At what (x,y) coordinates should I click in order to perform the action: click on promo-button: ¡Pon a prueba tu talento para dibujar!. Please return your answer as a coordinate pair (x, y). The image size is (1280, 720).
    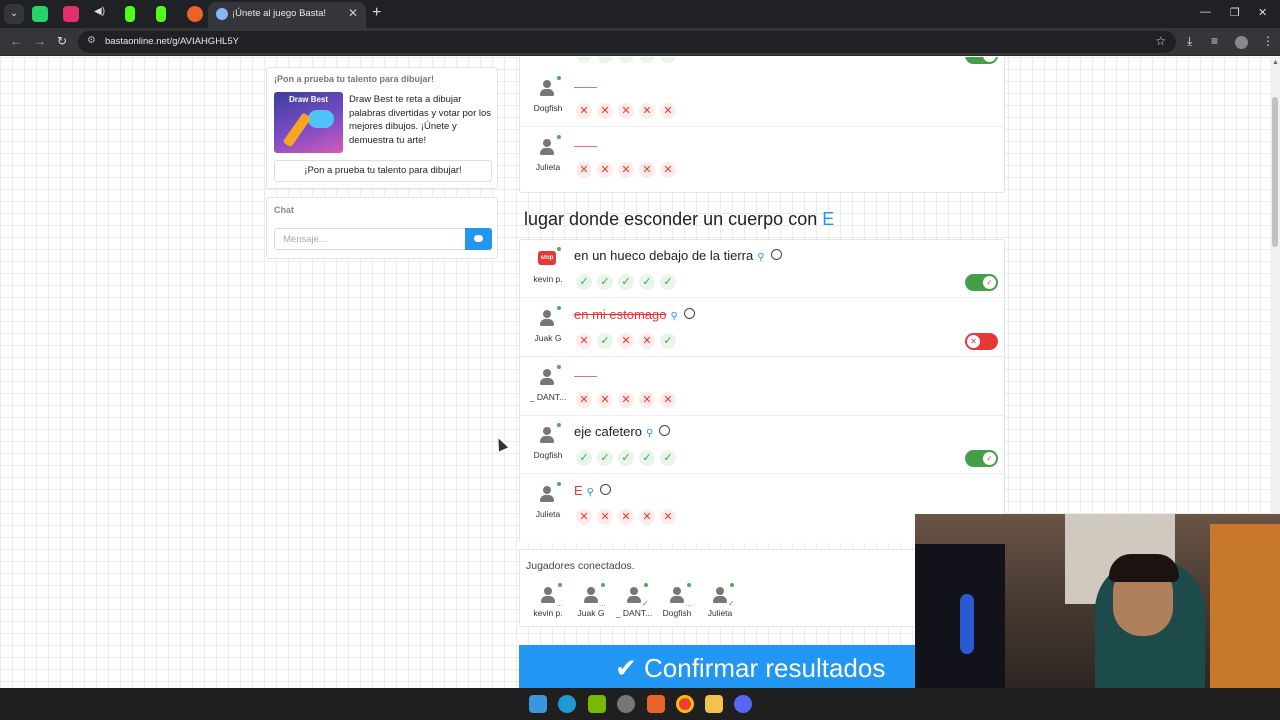
    Looking at the image, I should click on (383, 171).